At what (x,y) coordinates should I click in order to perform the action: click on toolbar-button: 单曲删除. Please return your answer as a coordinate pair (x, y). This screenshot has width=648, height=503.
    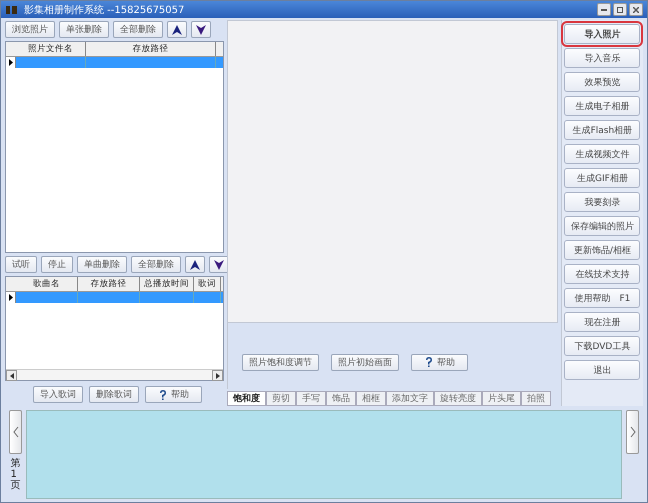
    Looking at the image, I should click on (102, 264).